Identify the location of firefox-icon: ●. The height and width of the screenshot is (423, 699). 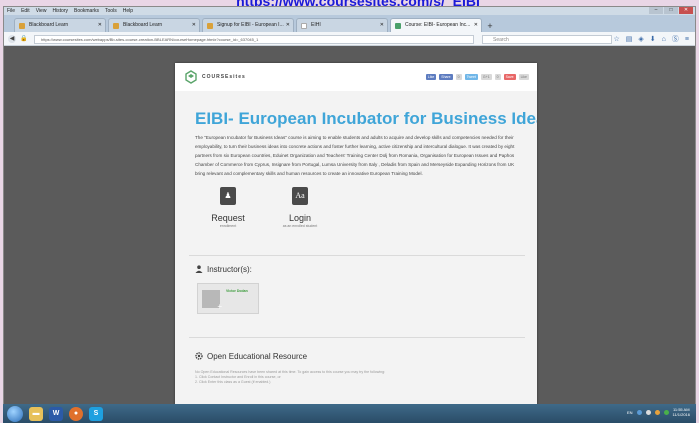
(76, 413).